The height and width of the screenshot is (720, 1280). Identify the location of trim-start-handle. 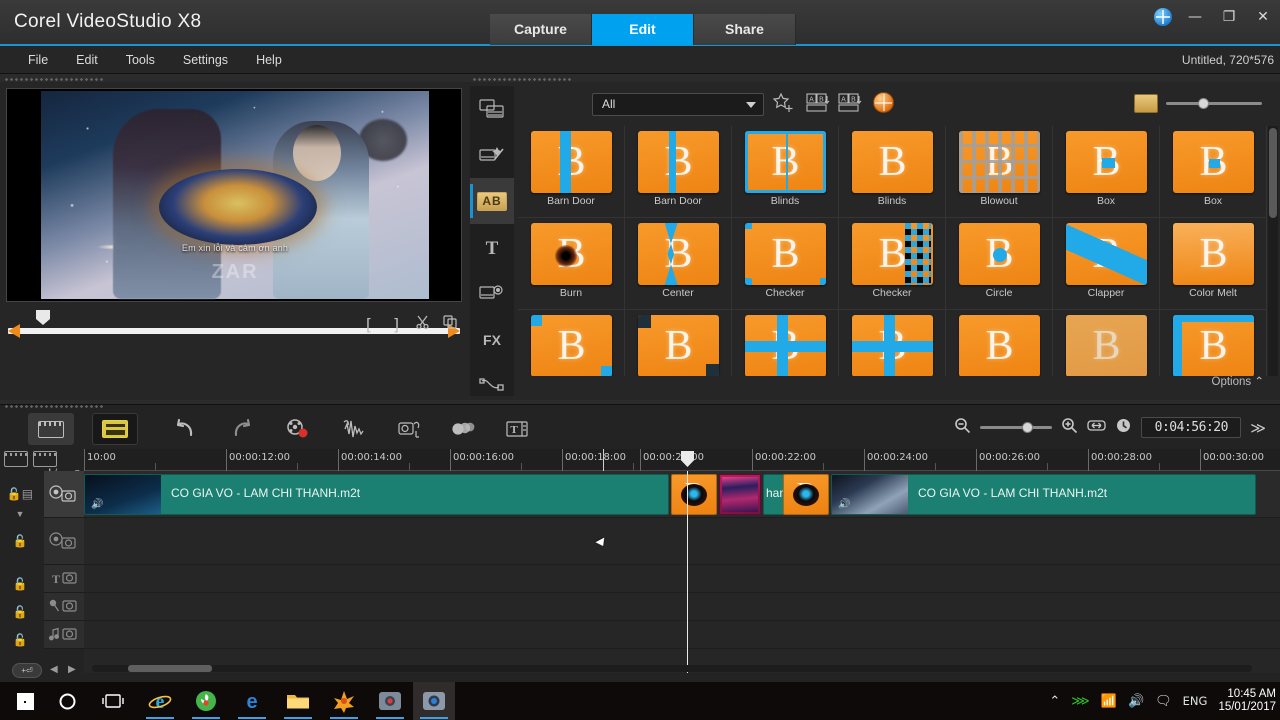
(14, 331).